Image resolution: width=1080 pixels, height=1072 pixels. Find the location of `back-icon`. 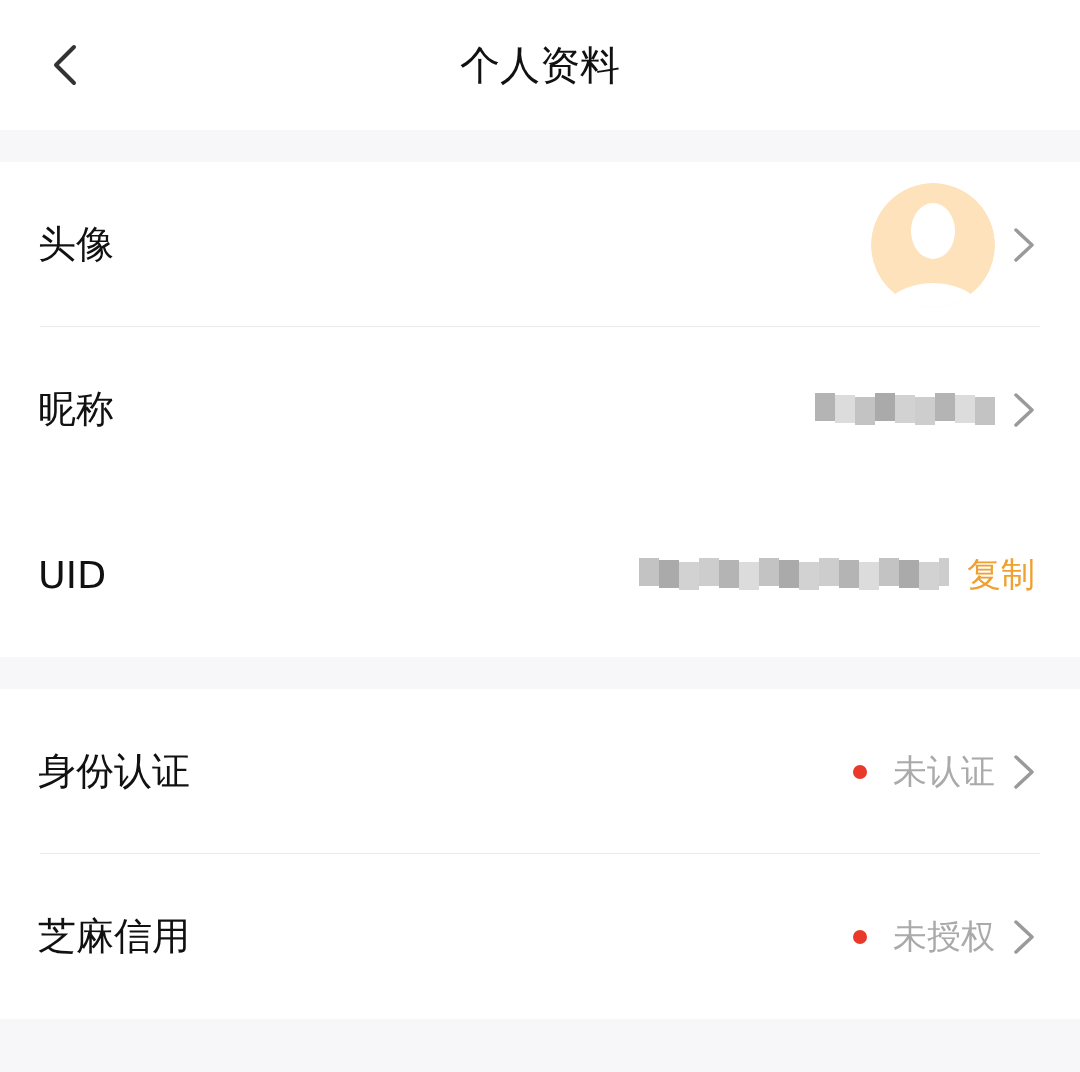

back-icon is located at coordinates (65, 65).